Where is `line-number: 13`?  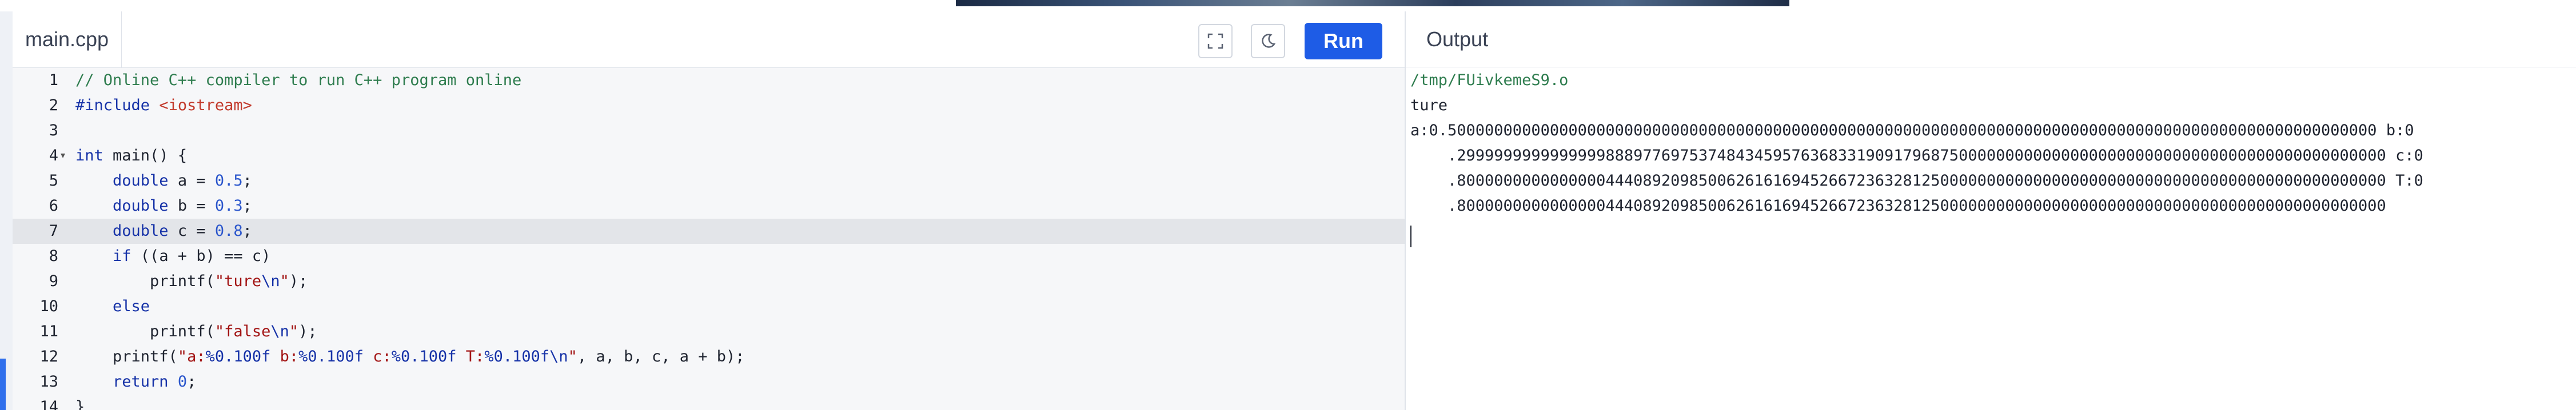 line-number: 13 is located at coordinates (49, 382).